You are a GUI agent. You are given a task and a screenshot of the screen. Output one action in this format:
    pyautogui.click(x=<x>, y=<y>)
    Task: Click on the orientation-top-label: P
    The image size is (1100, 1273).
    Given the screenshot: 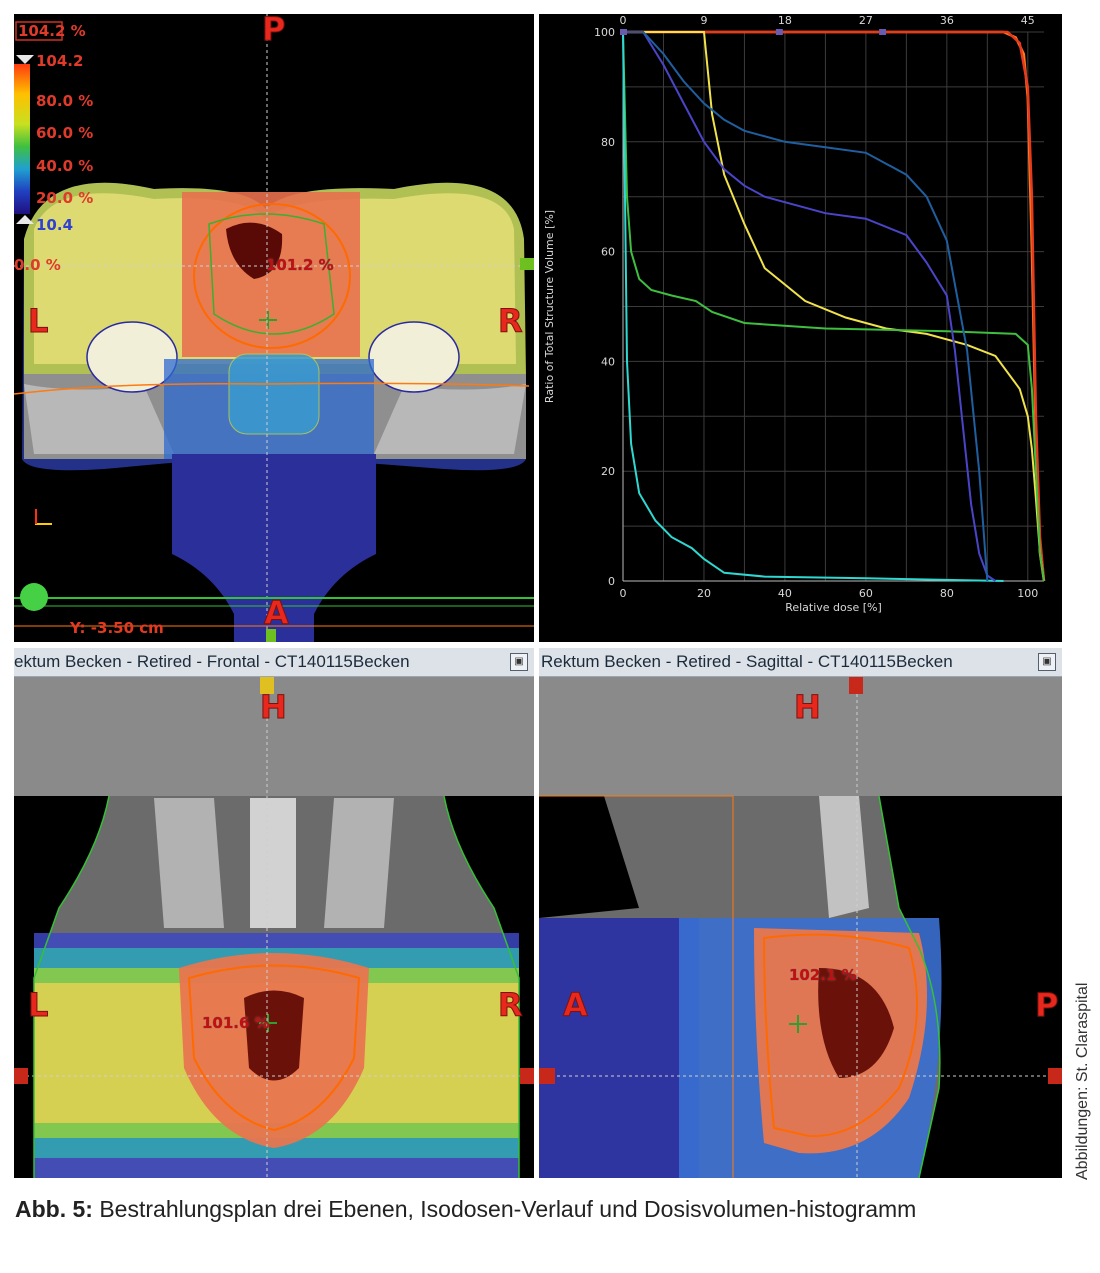 What is the action you would take?
    pyautogui.click(x=273, y=31)
    